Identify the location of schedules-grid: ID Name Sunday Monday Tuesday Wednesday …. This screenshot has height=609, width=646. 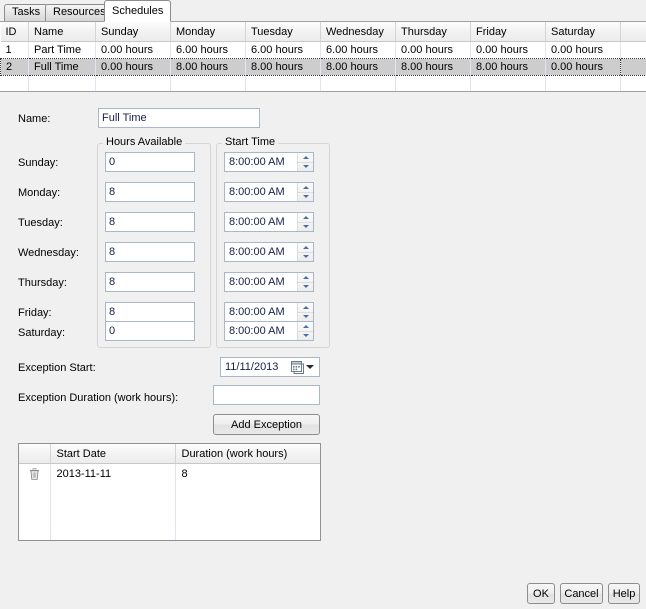
(323, 56).